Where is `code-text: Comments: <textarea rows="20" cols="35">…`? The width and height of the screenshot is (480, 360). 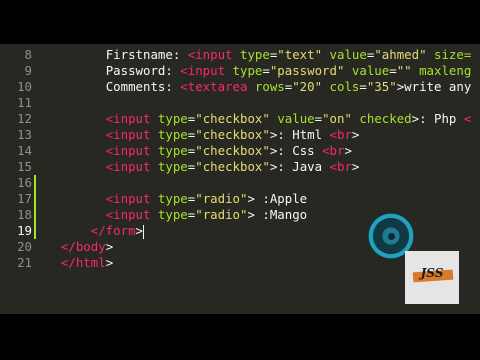 code-text: Comments: <textarea rows="20" cols="35">… is located at coordinates (259, 87).